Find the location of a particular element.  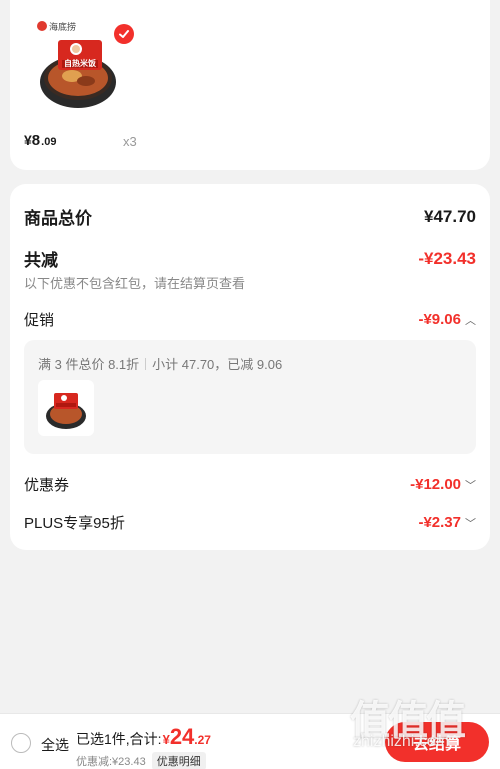

total-price-label: 商品总价 is located at coordinates (58, 218).